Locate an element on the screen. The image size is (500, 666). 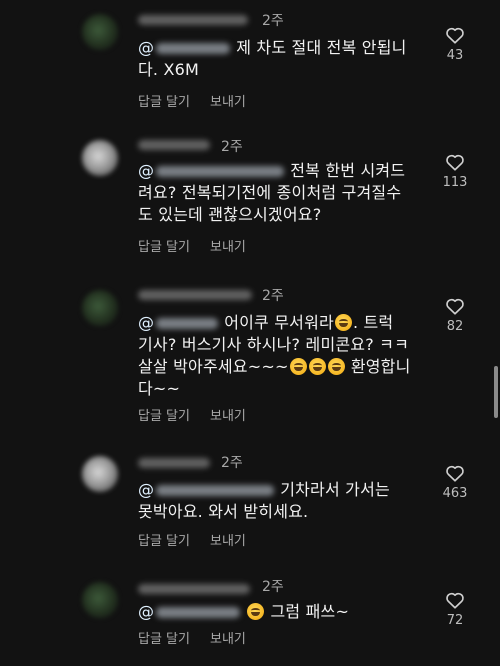
like-button: 82 is located at coordinates (455, 315).